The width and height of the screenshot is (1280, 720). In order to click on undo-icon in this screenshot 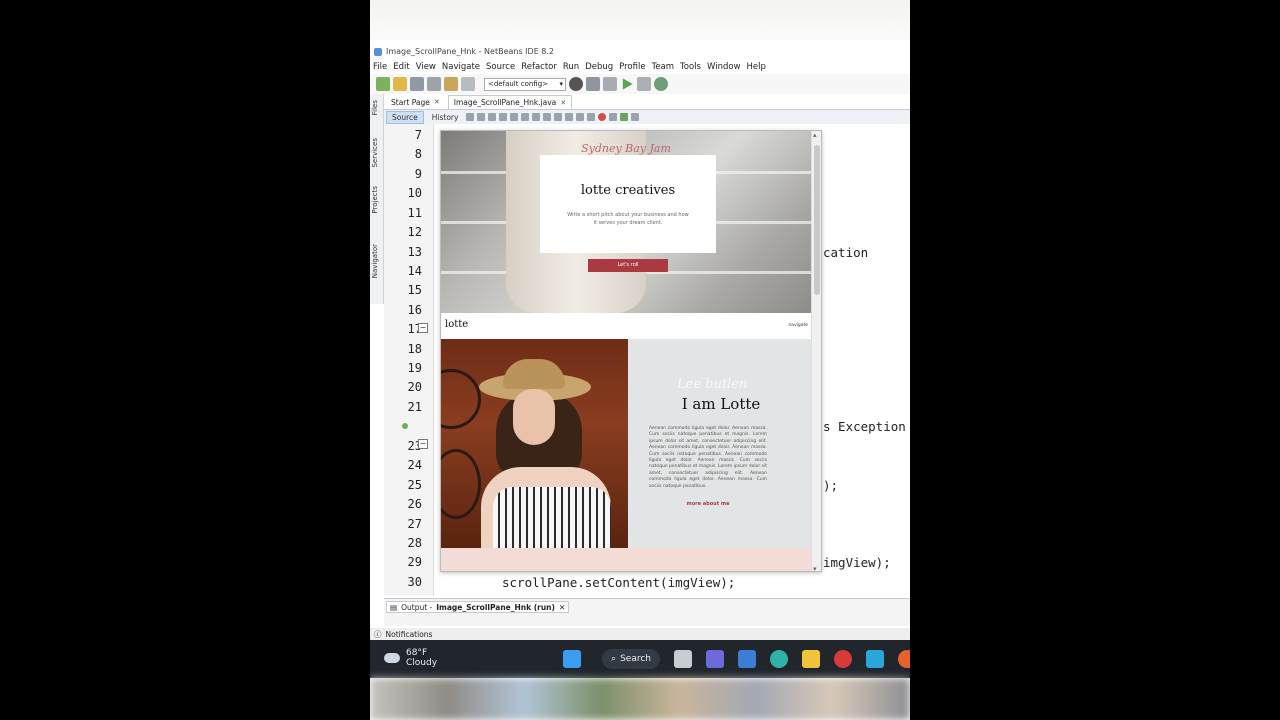, I will do `click(451, 84)`.